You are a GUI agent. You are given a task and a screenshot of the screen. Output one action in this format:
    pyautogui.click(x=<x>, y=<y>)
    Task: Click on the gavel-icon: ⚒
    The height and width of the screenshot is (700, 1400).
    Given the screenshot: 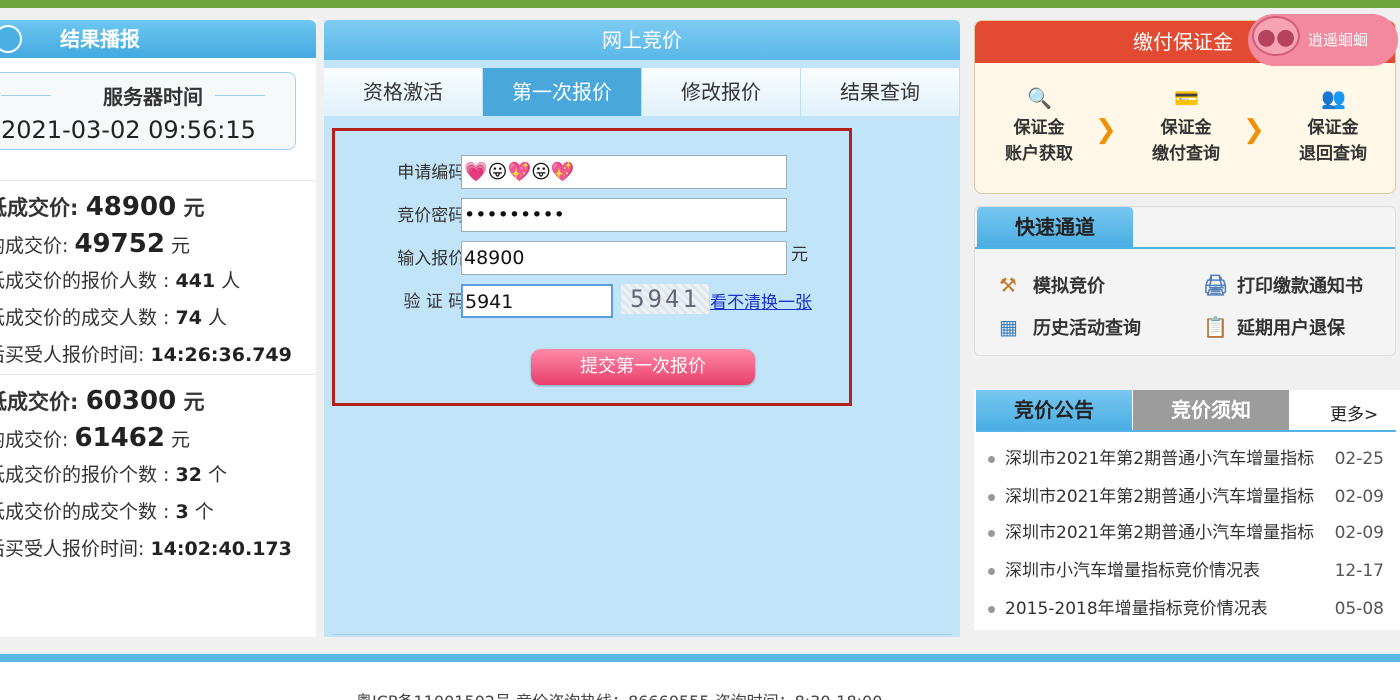 What is the action you would take?
    pyautogui.click(x=1008, y=285)
    